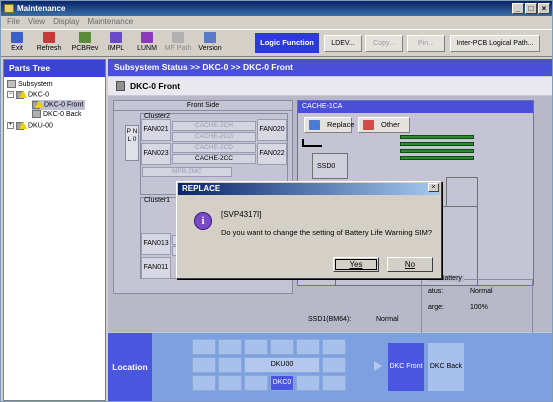 This screenshot has width=553, height=402. Describe the element at coordinates (415, 107) in the screenshot. I see `cache-panel-title: CACHE-1CA` at that location.